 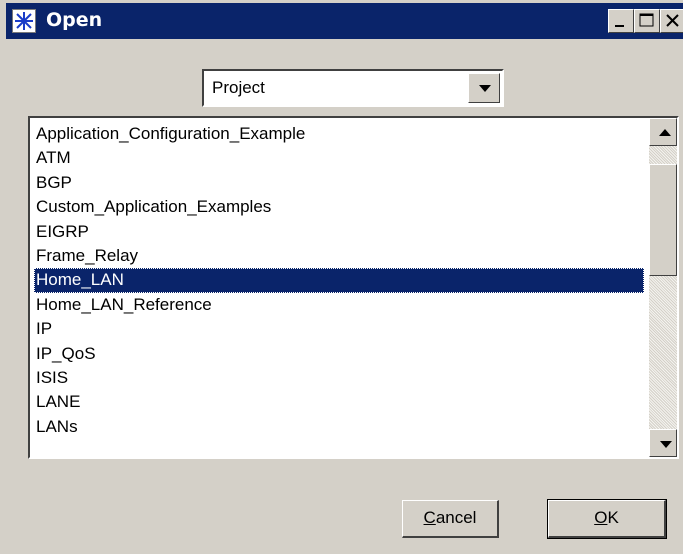 What do you see at coordinates (344, 21) in the screenshot?
I see `title-bar: Open` at bounding box center [344, 21].